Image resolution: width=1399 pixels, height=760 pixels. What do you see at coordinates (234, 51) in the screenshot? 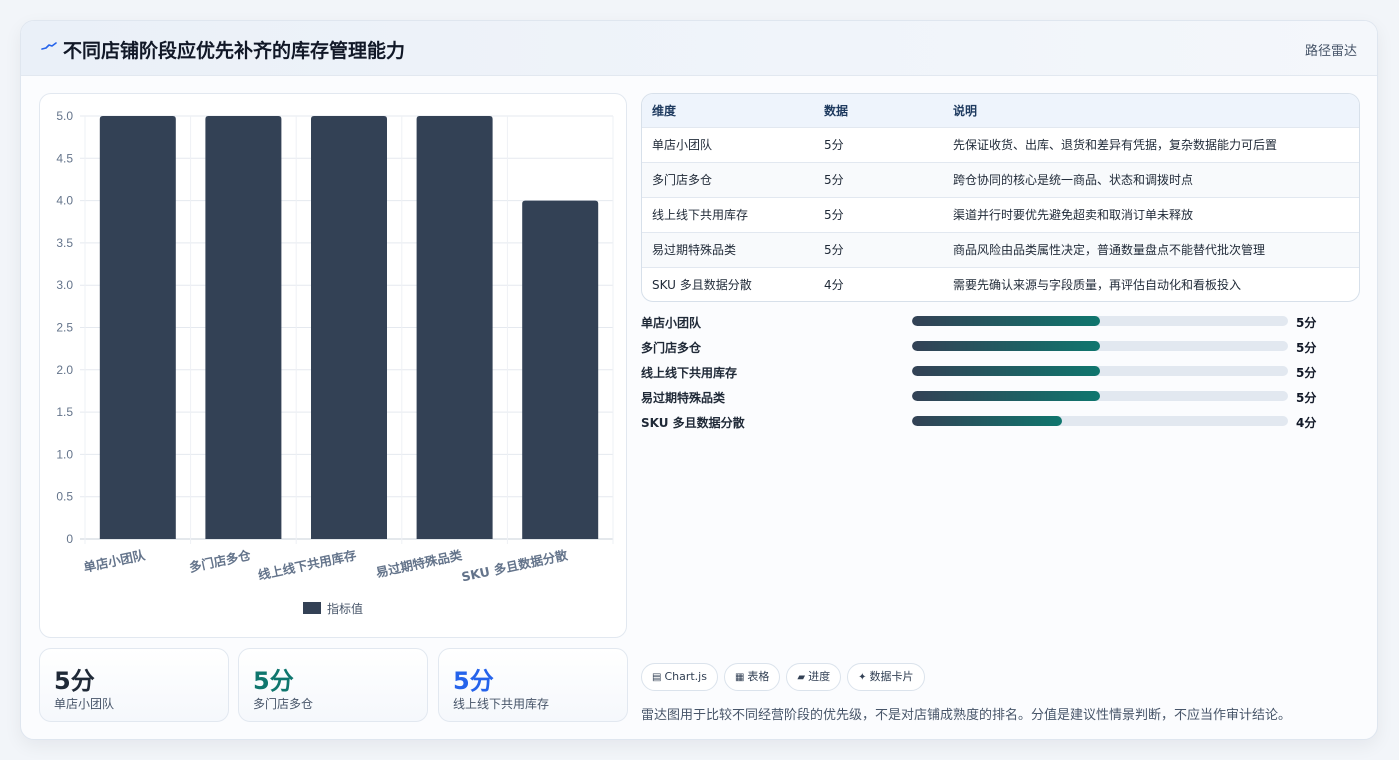
I see `page-title: 不同店铺阶段应优先补齐的库存管理能力` at bounding box center [234, 51].